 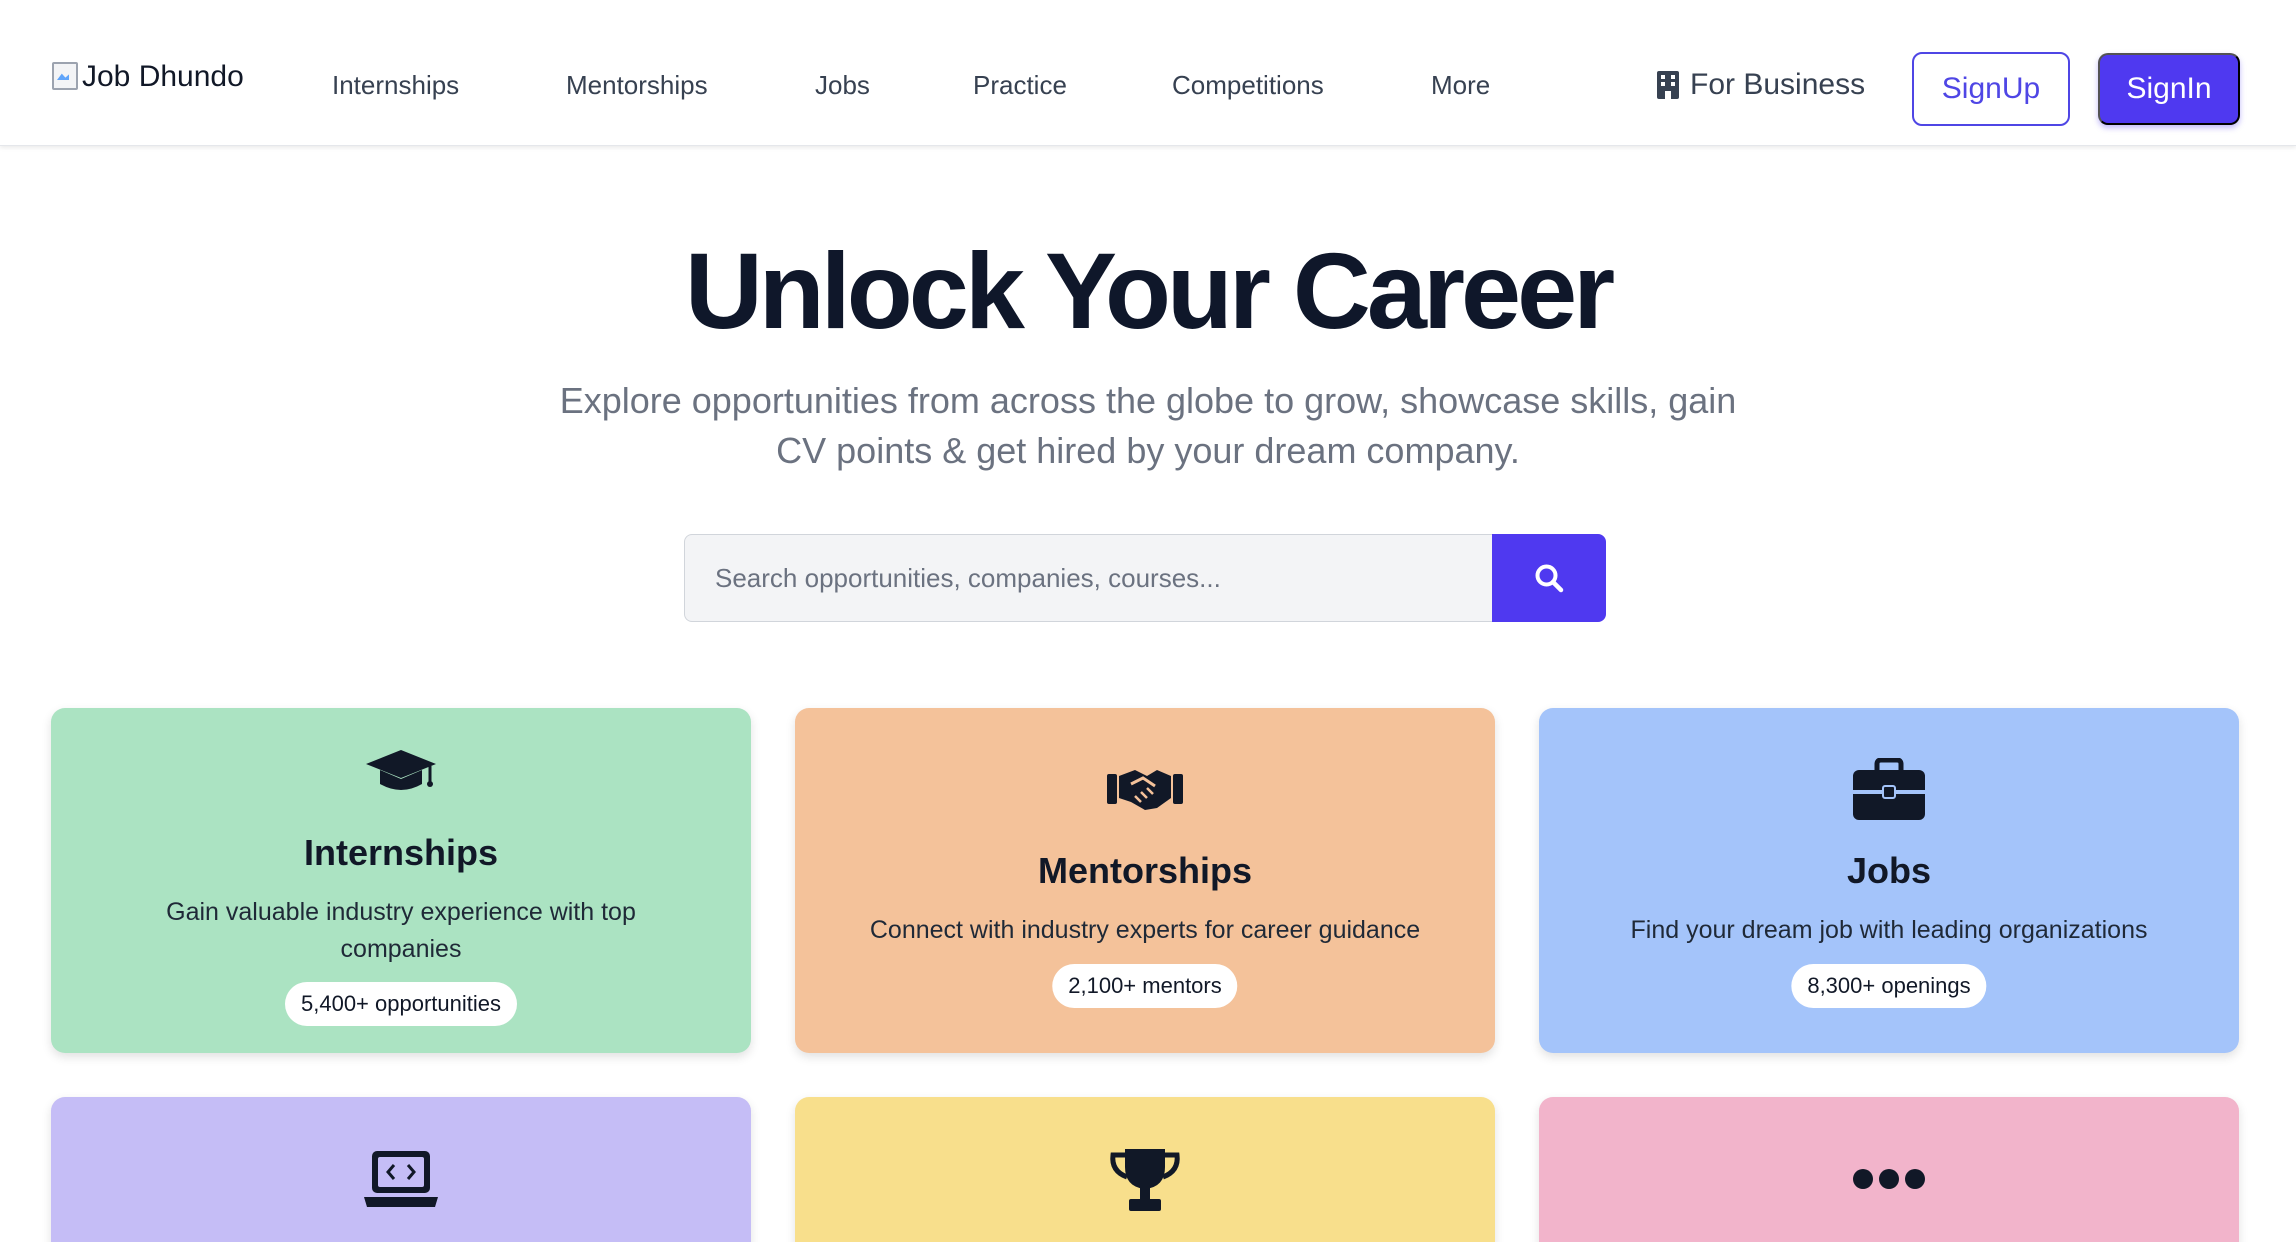 I want to click on site-logo: Job Dhundo, so click(x=147, y=77).